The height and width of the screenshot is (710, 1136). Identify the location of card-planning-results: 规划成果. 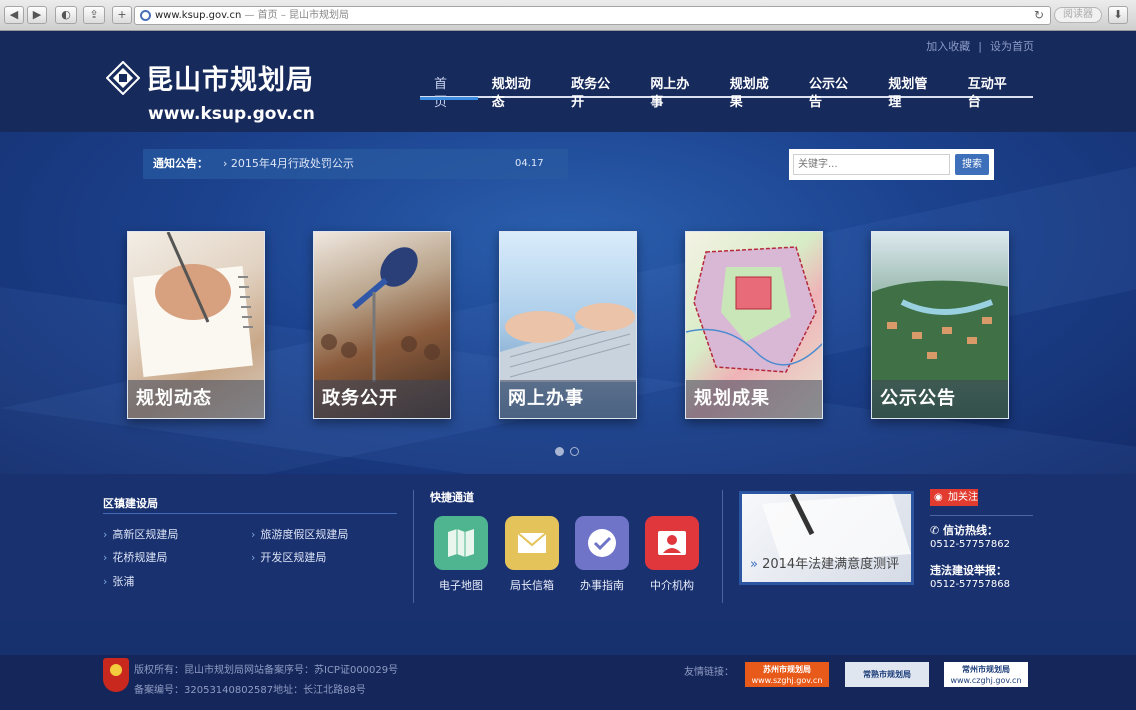
(754, 325).